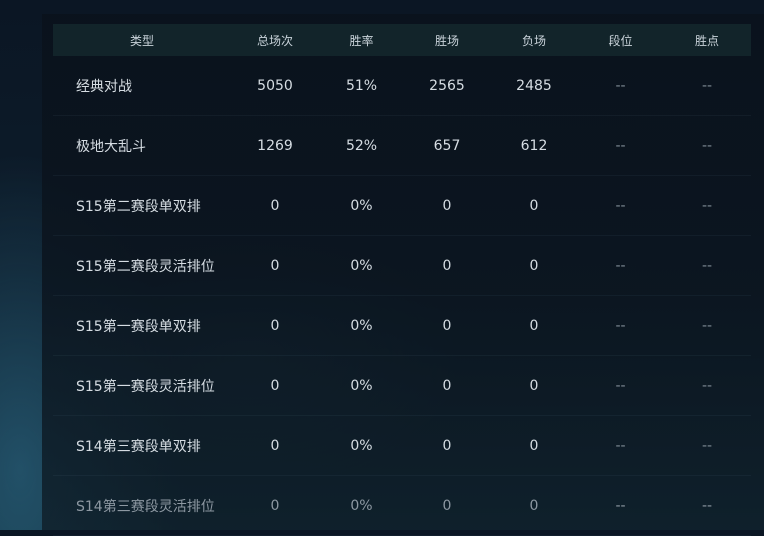  I want to click on row-type: S15第一赛段单双排, so click(138, 326).